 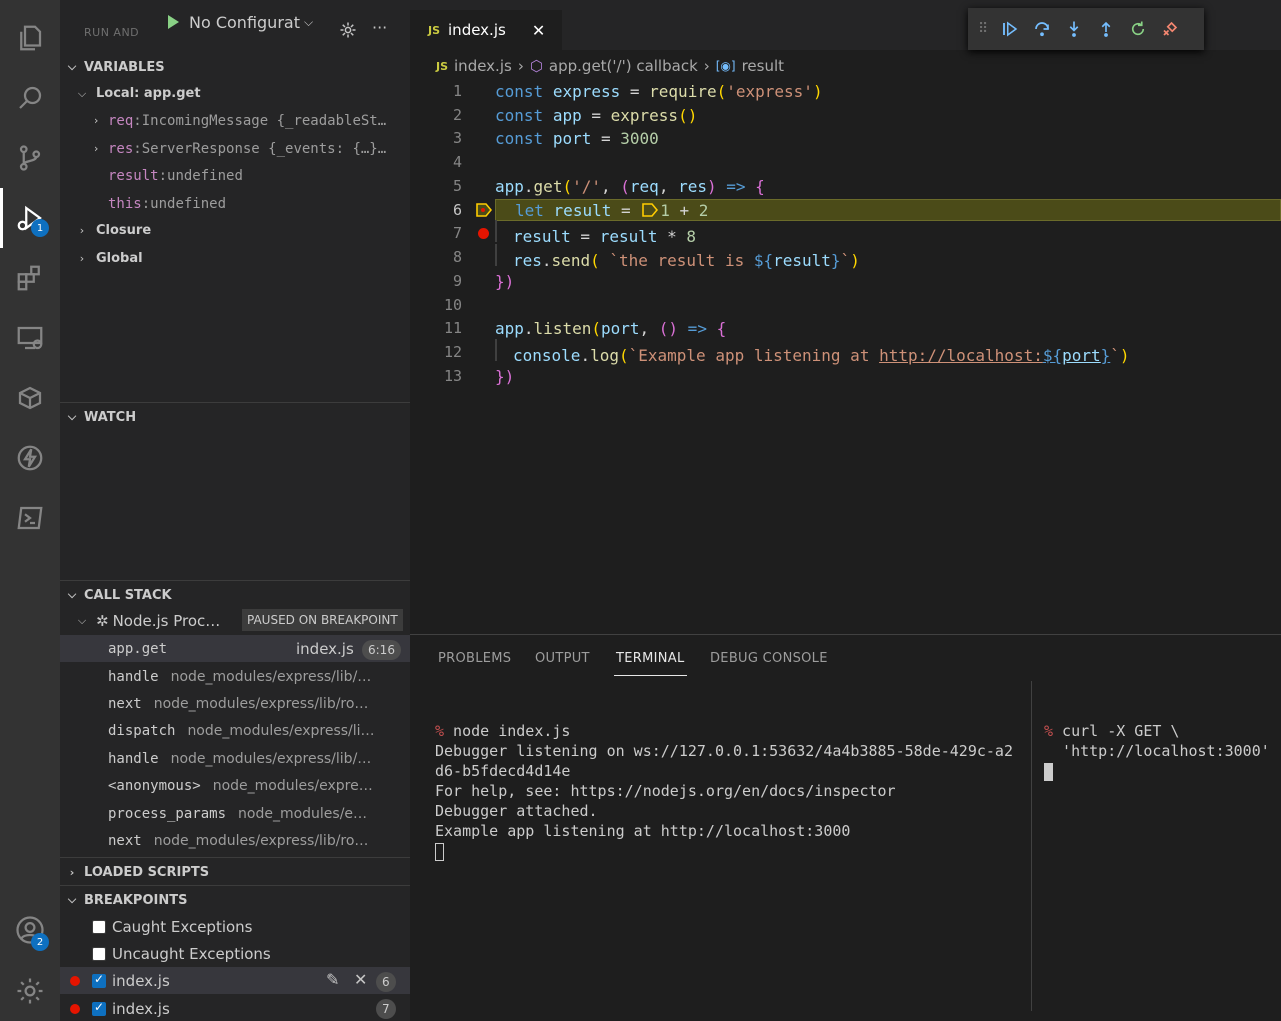 I want to click on breakpoint-item: index.js, so click(x=235, y=1008).